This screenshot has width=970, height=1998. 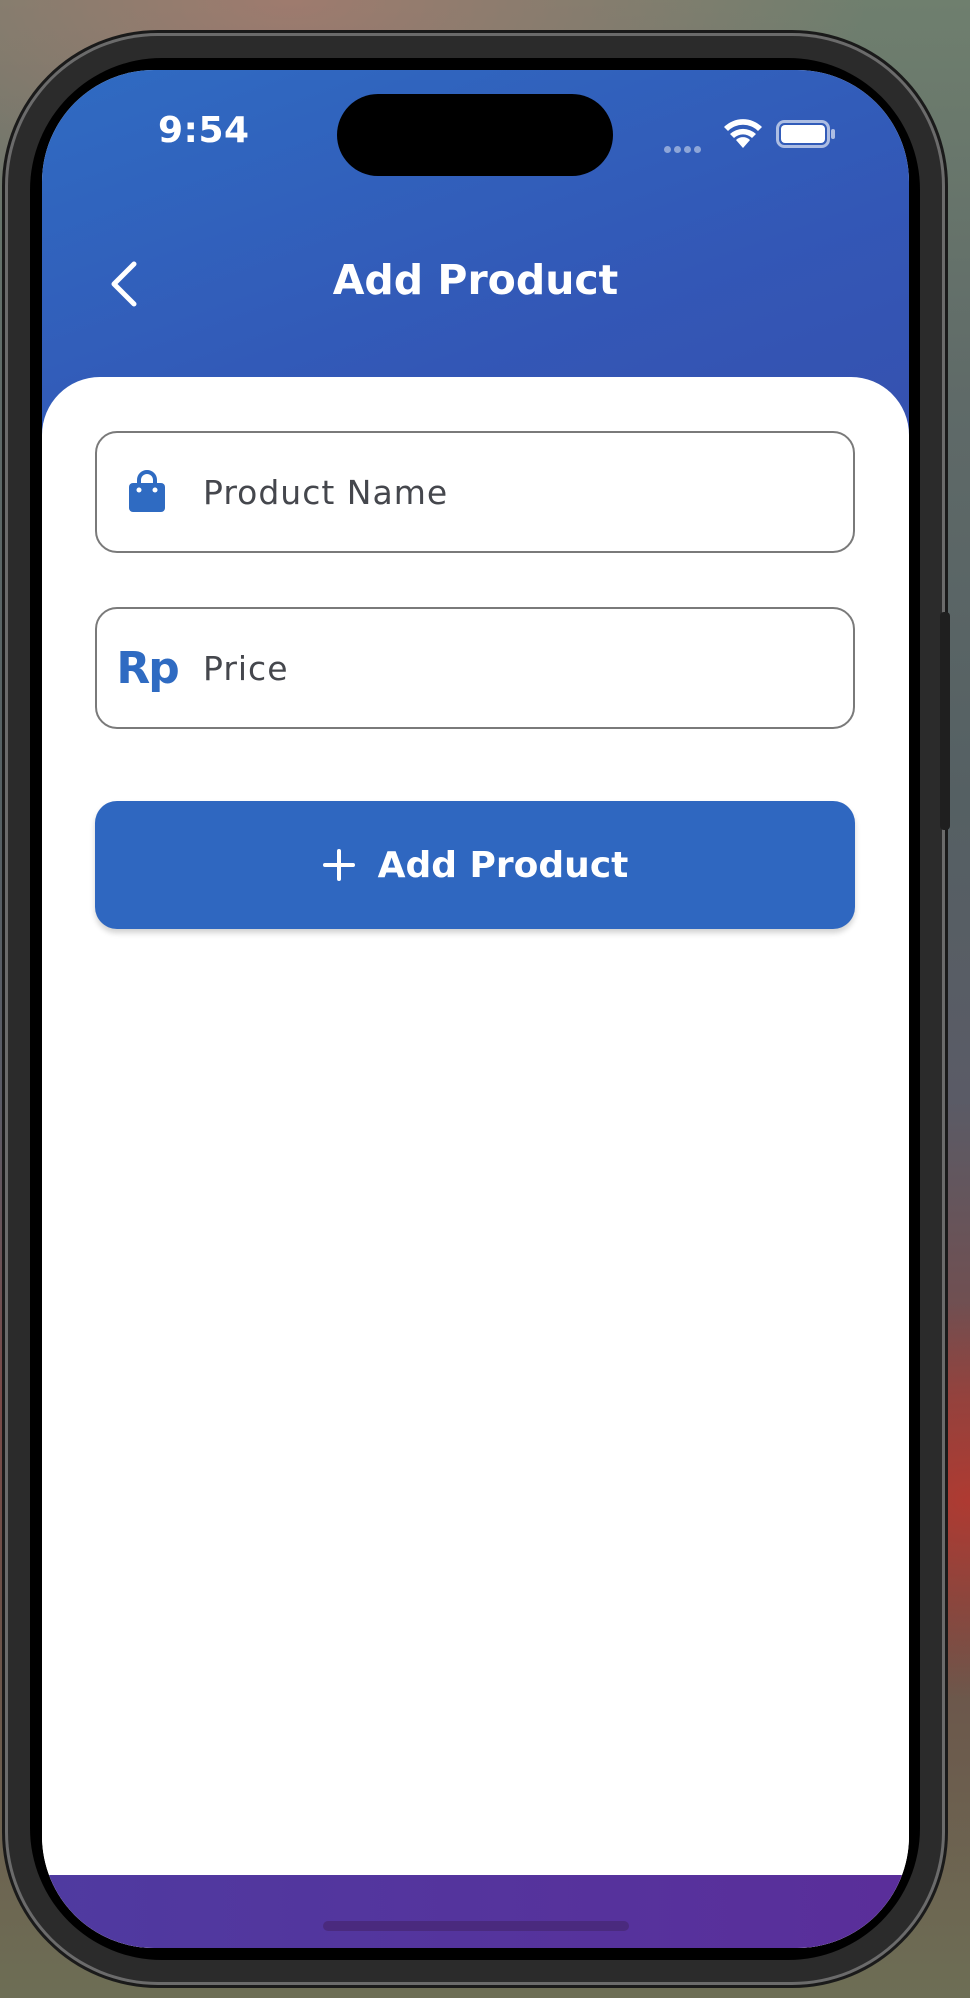 What do you see at coordinates (475, 668) in the screenshot?
I see `price-input: Rp Price` at bounding box center [475, 668].